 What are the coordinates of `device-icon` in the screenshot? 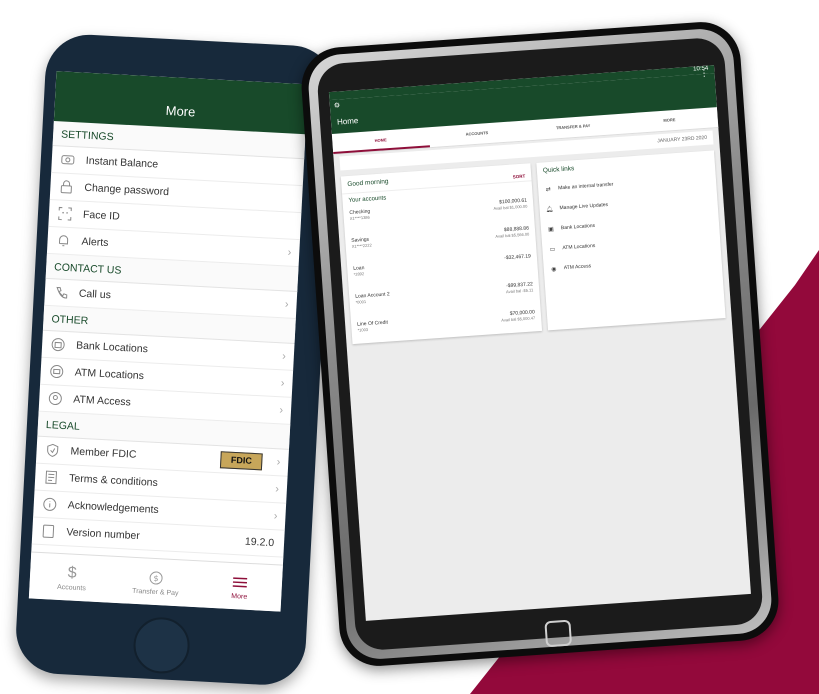 It's located at (48, 531).